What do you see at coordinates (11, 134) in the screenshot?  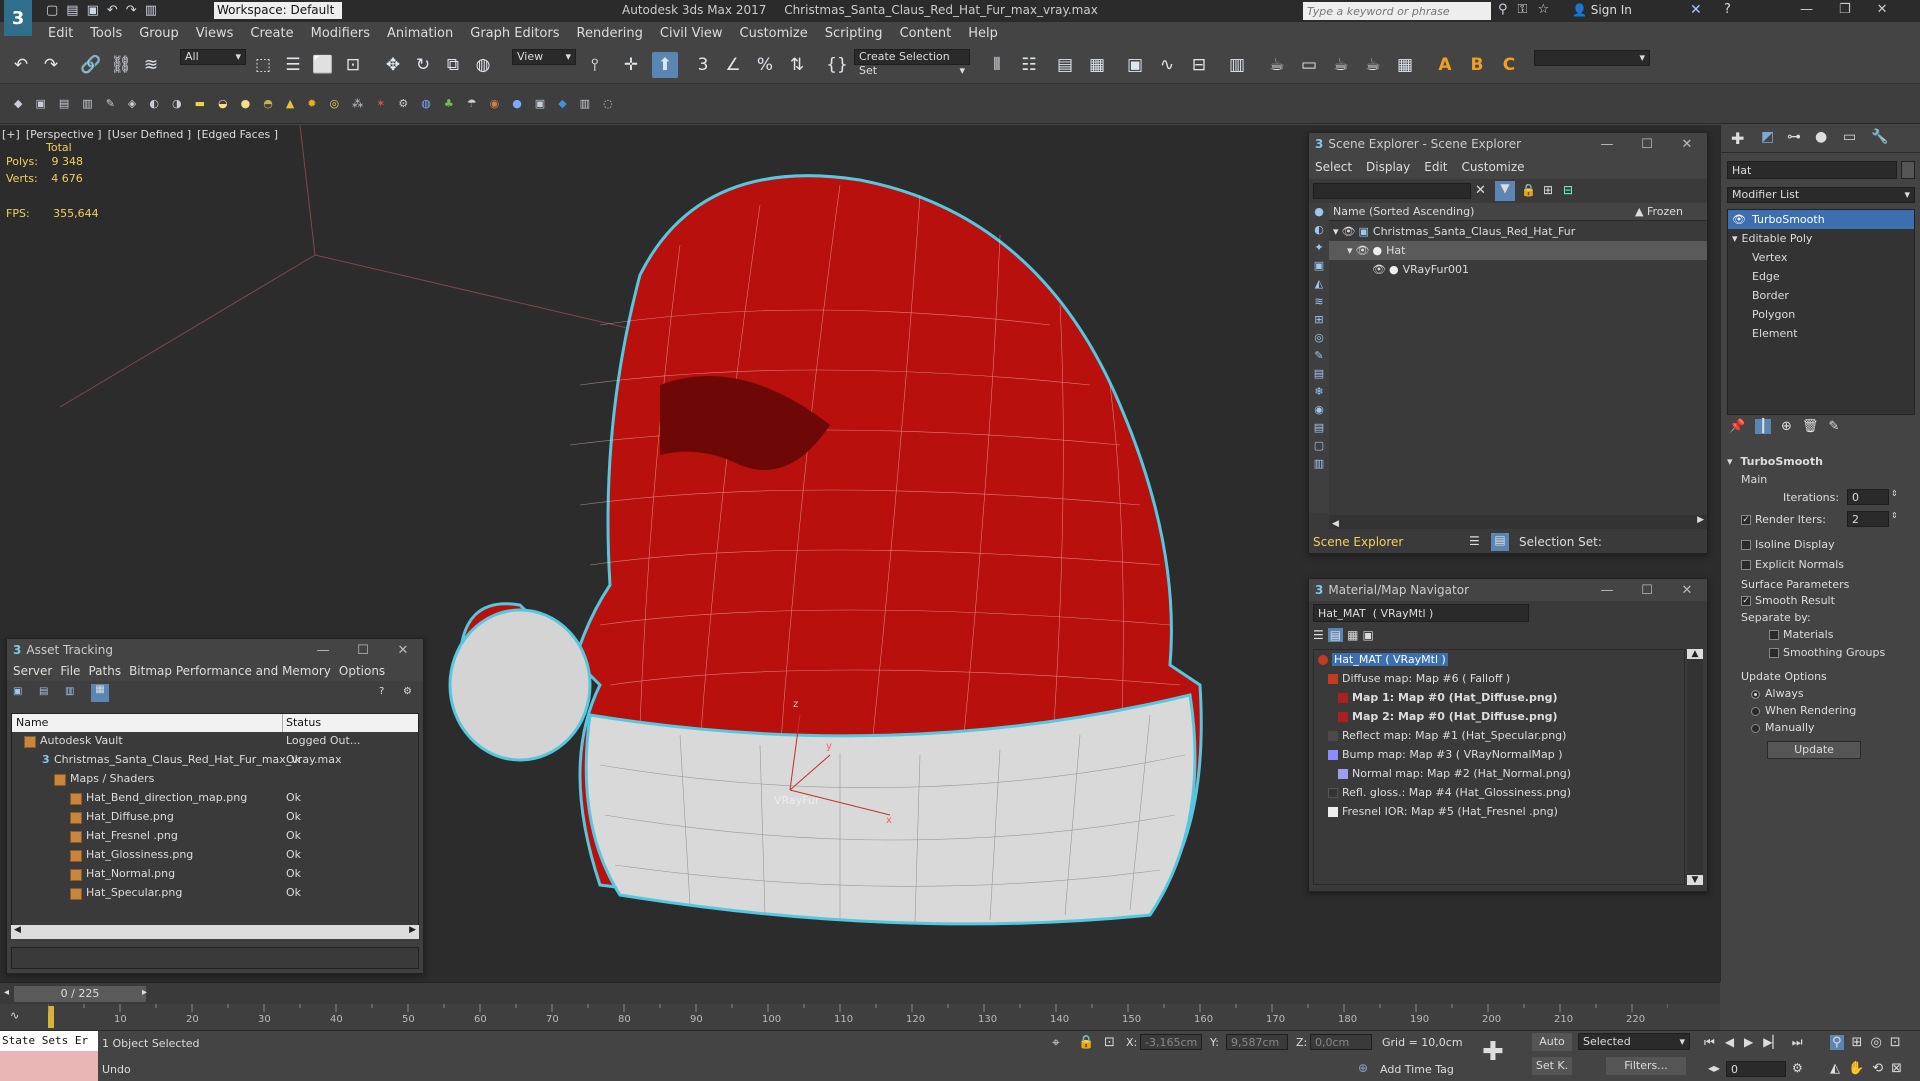 I see `viewport-general-menu: [+]` at bounding box center [11, 134].